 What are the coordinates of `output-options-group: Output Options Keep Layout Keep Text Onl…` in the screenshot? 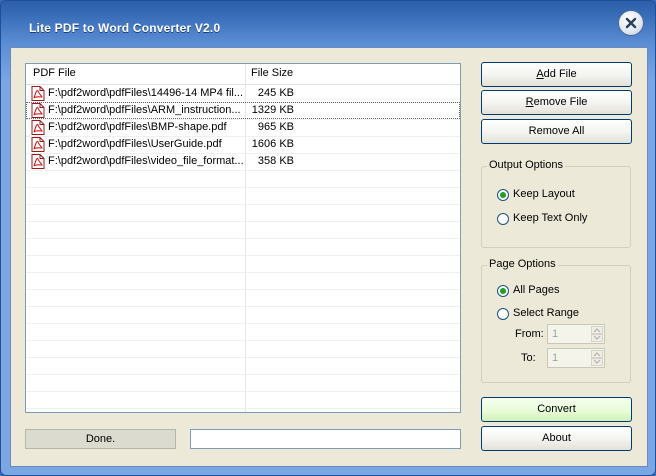 It's located at (556, 203).